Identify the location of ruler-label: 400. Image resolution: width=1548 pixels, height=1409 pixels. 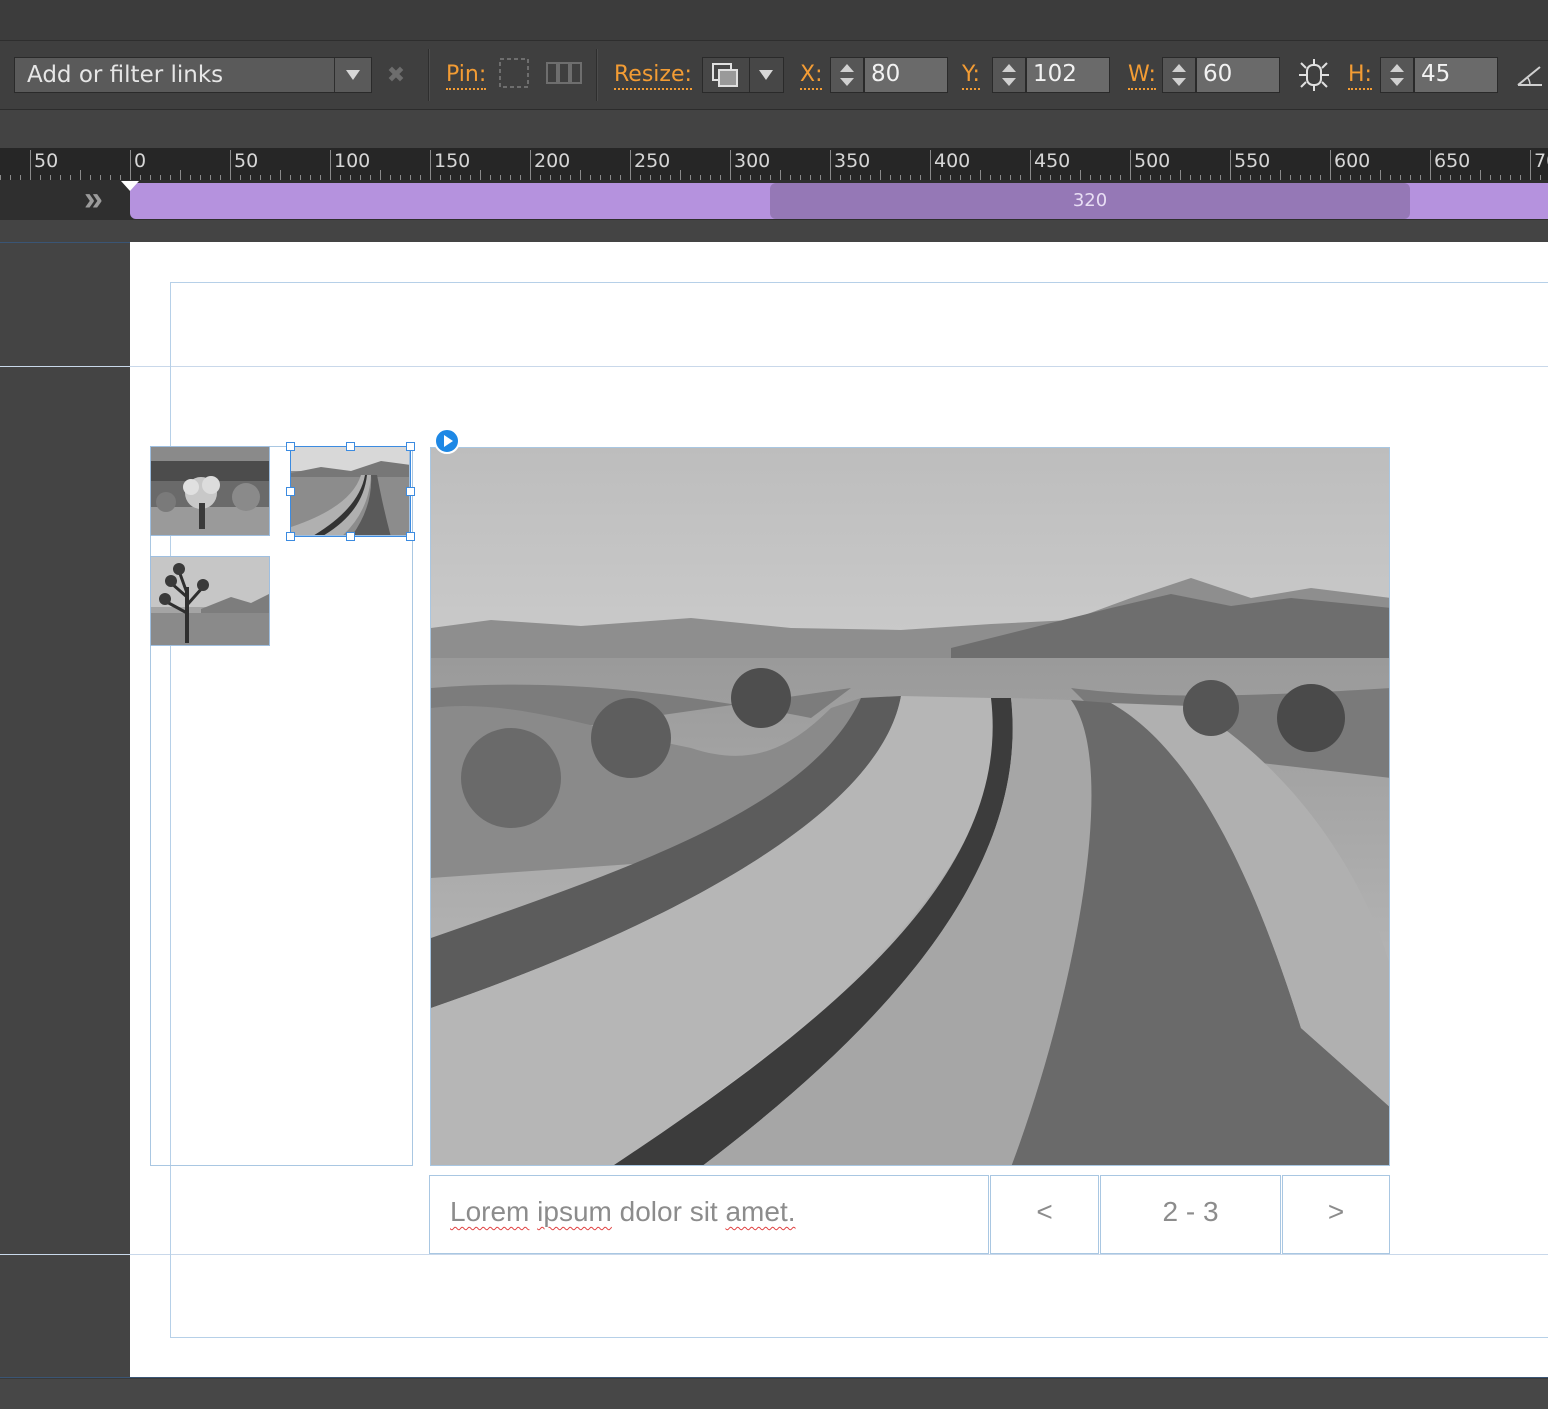
(952, 161).